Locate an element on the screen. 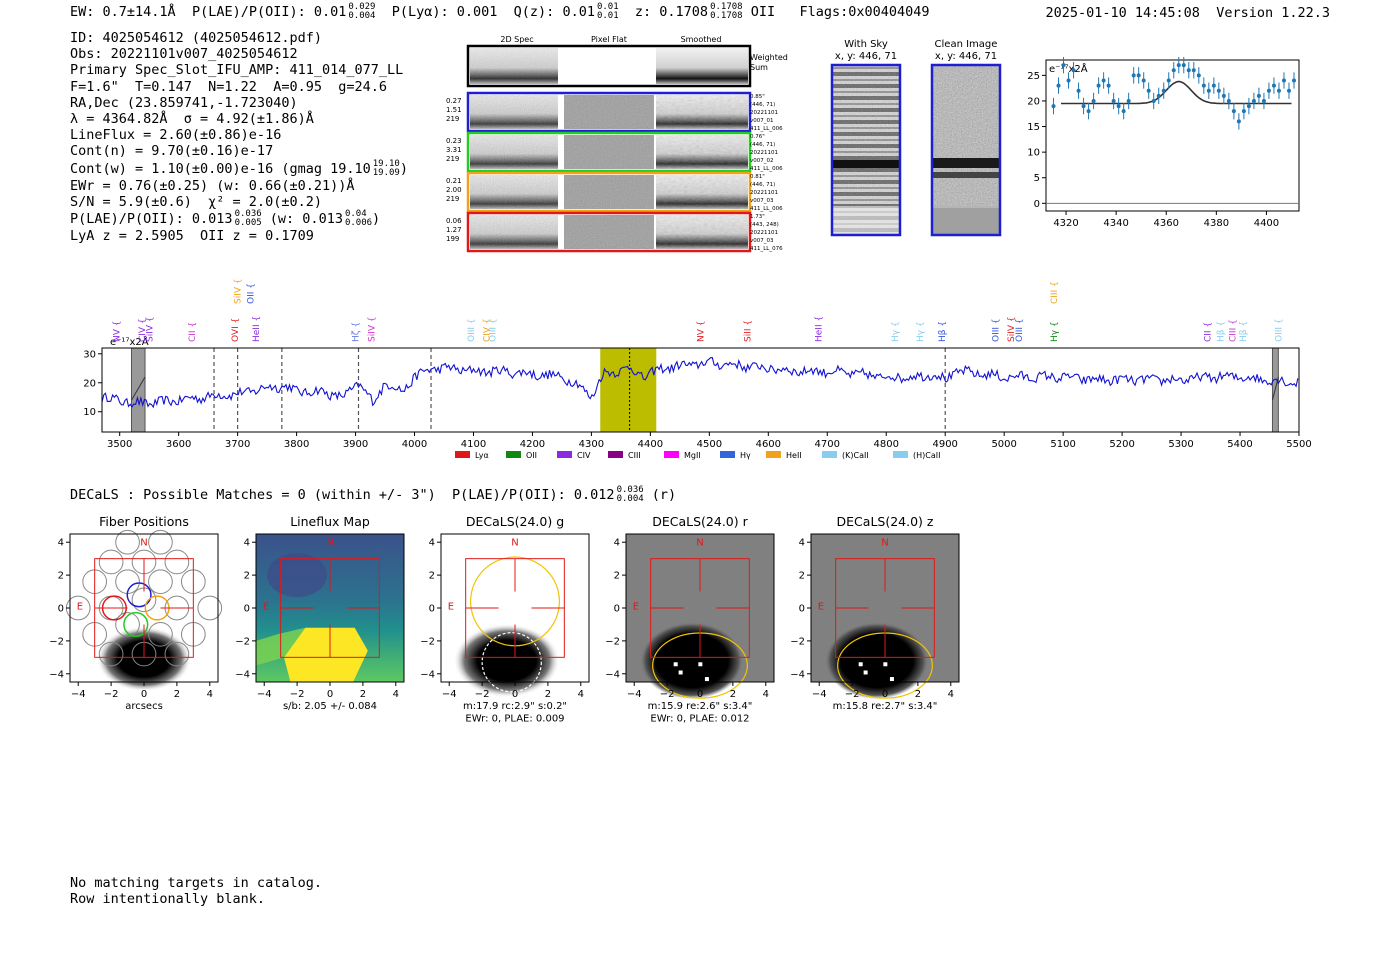 This screenshot has width=1400, height=953. spectrum-xtick-label: 4500 is located at coordinates (709, 444).